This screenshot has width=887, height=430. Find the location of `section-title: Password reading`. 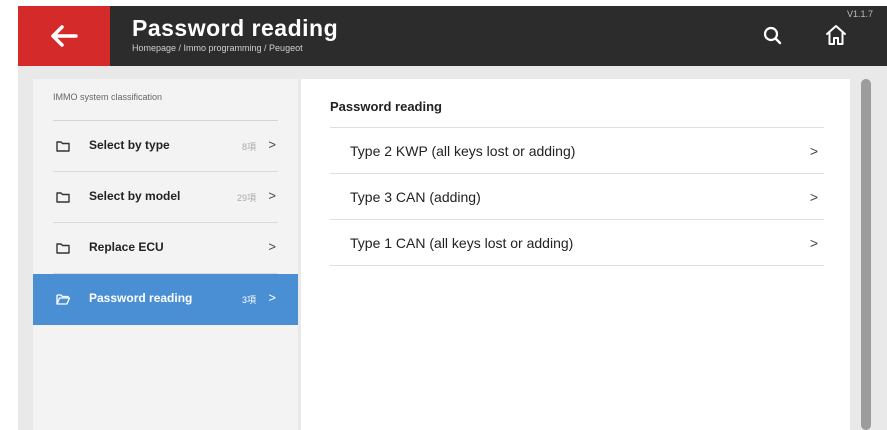

section-title: Password reading is located at coordinates (386, 106).